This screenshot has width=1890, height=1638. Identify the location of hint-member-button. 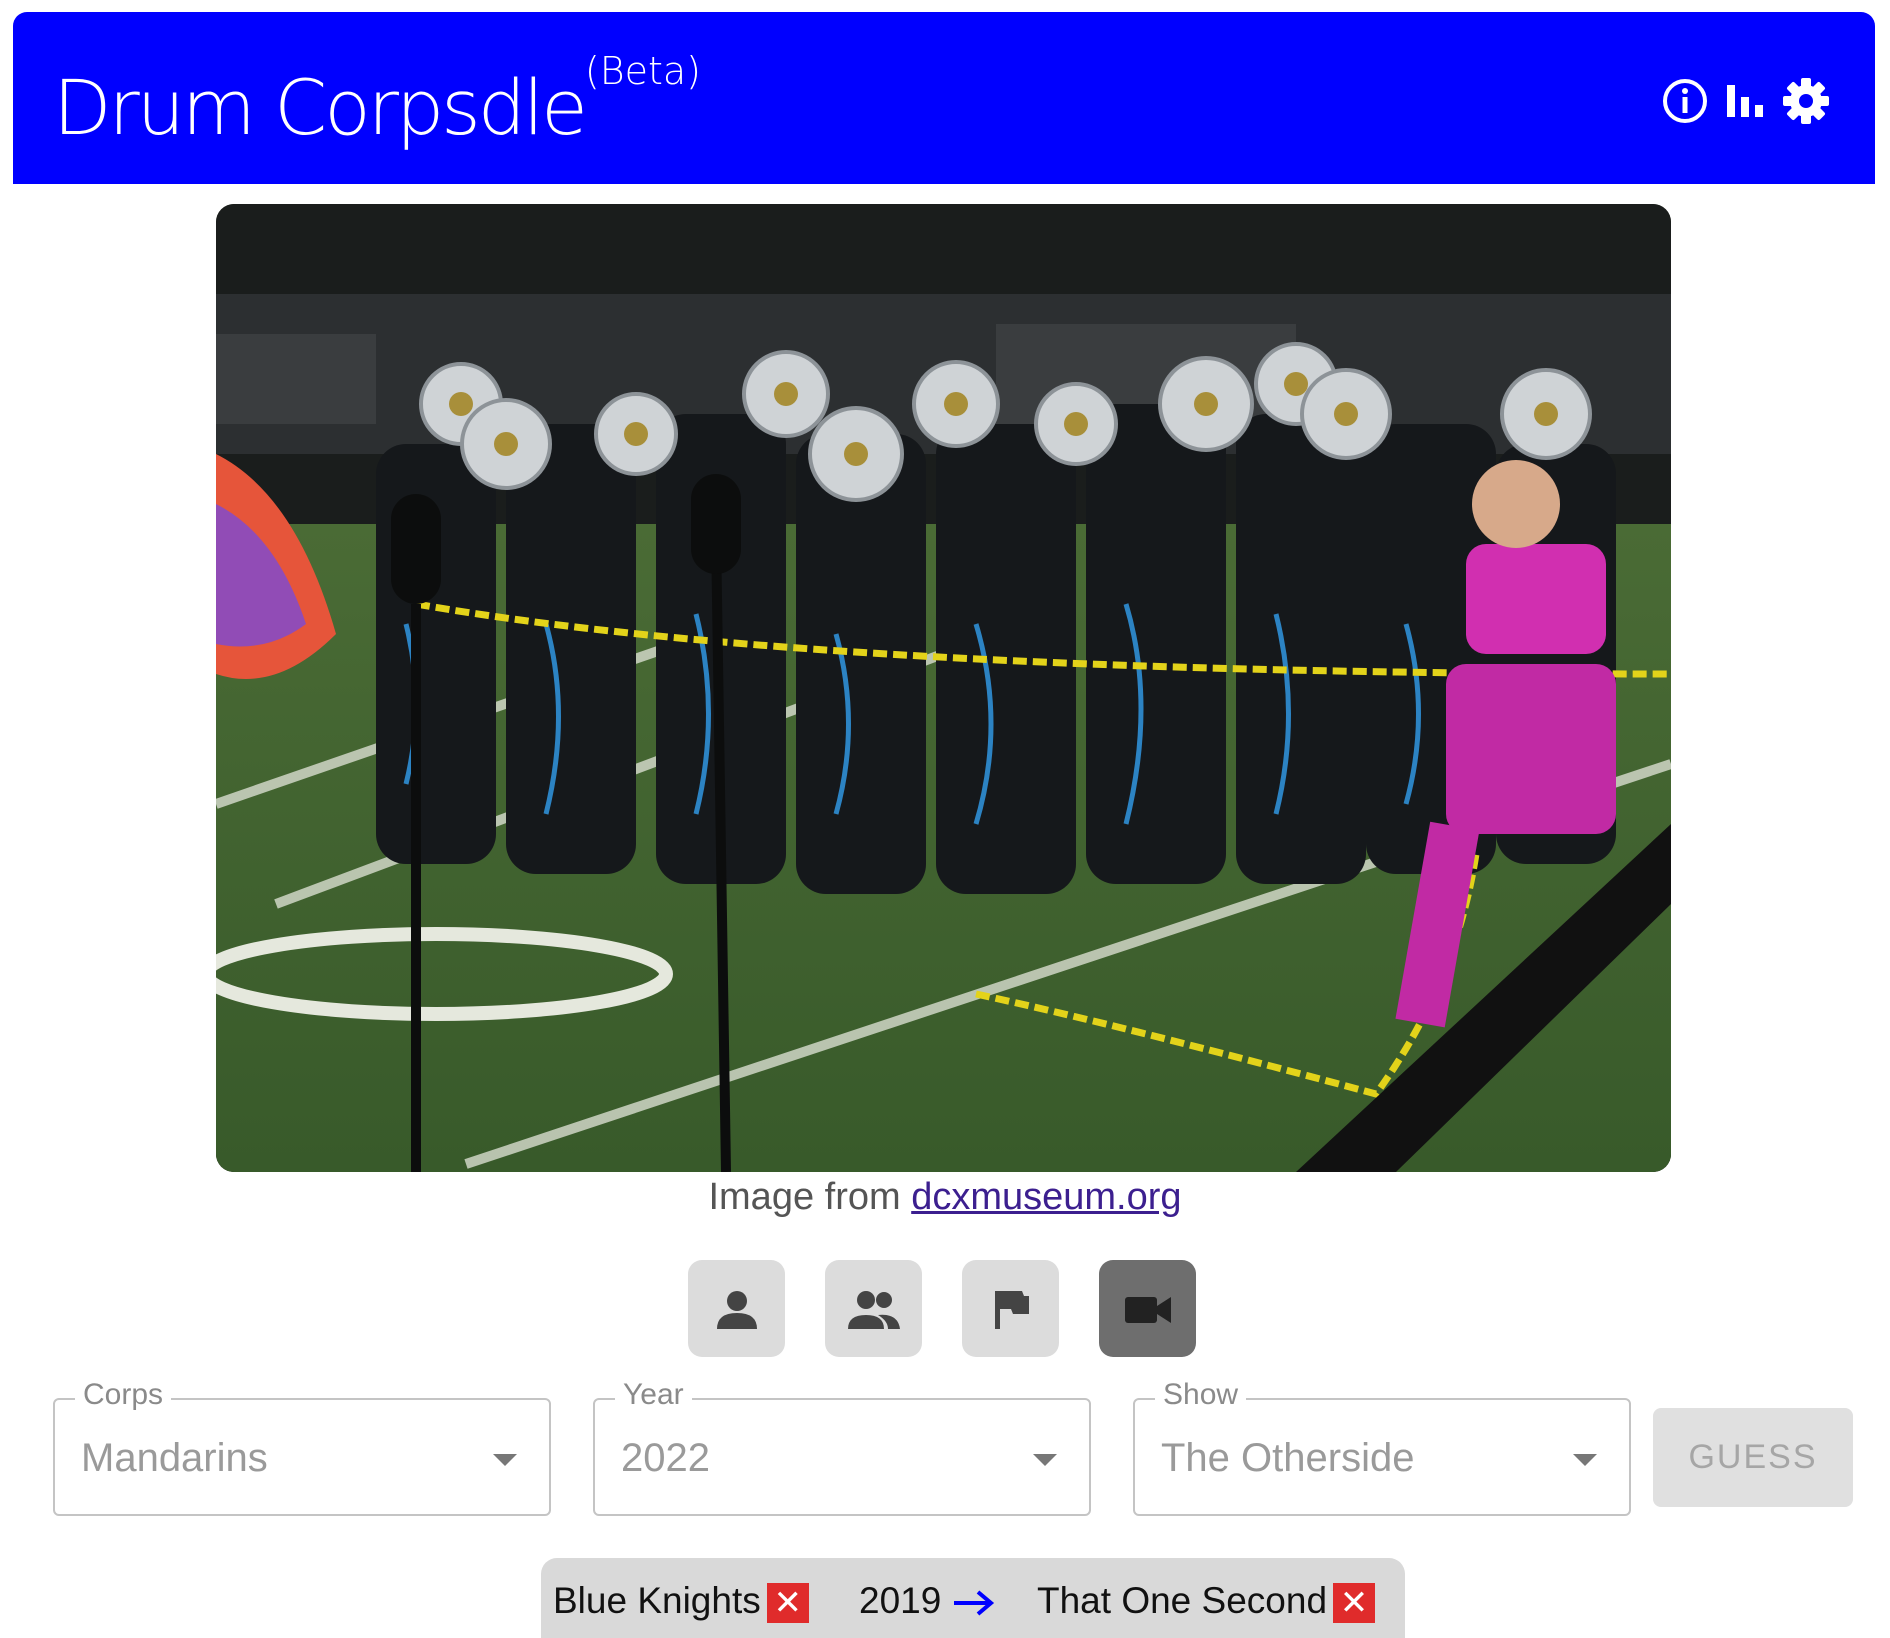
(736, 1308).